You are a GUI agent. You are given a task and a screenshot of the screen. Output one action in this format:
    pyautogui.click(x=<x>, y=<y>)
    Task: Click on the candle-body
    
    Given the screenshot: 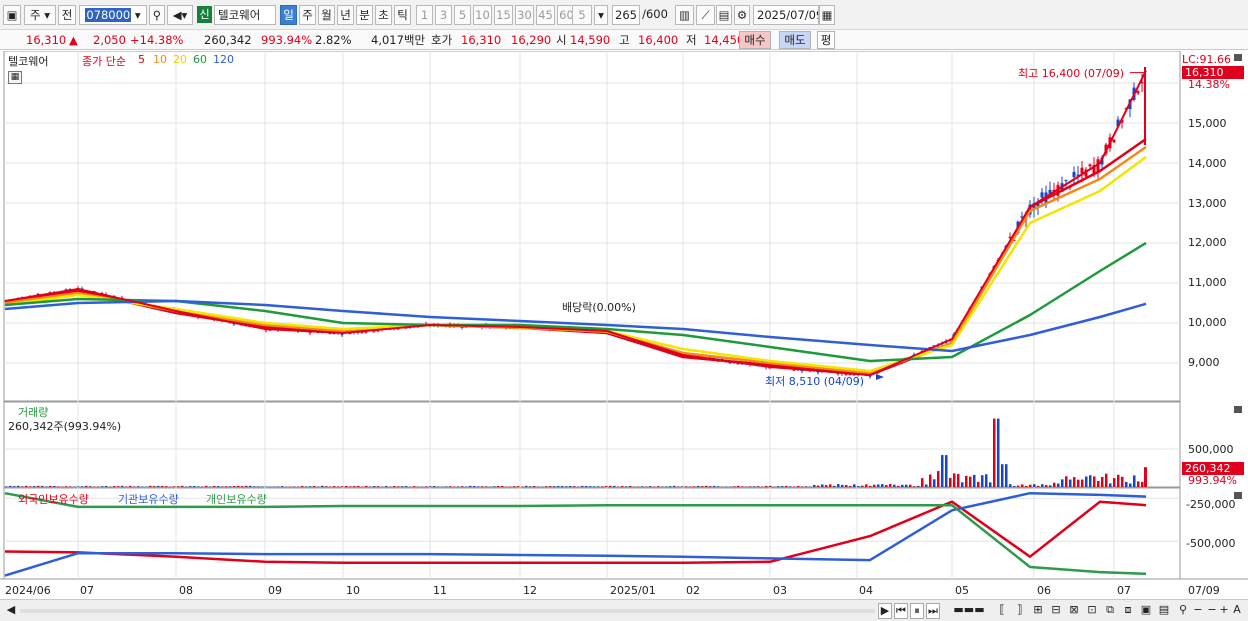 What is the action you would take?
    pyautogui.click(x=1042, y=195)
    